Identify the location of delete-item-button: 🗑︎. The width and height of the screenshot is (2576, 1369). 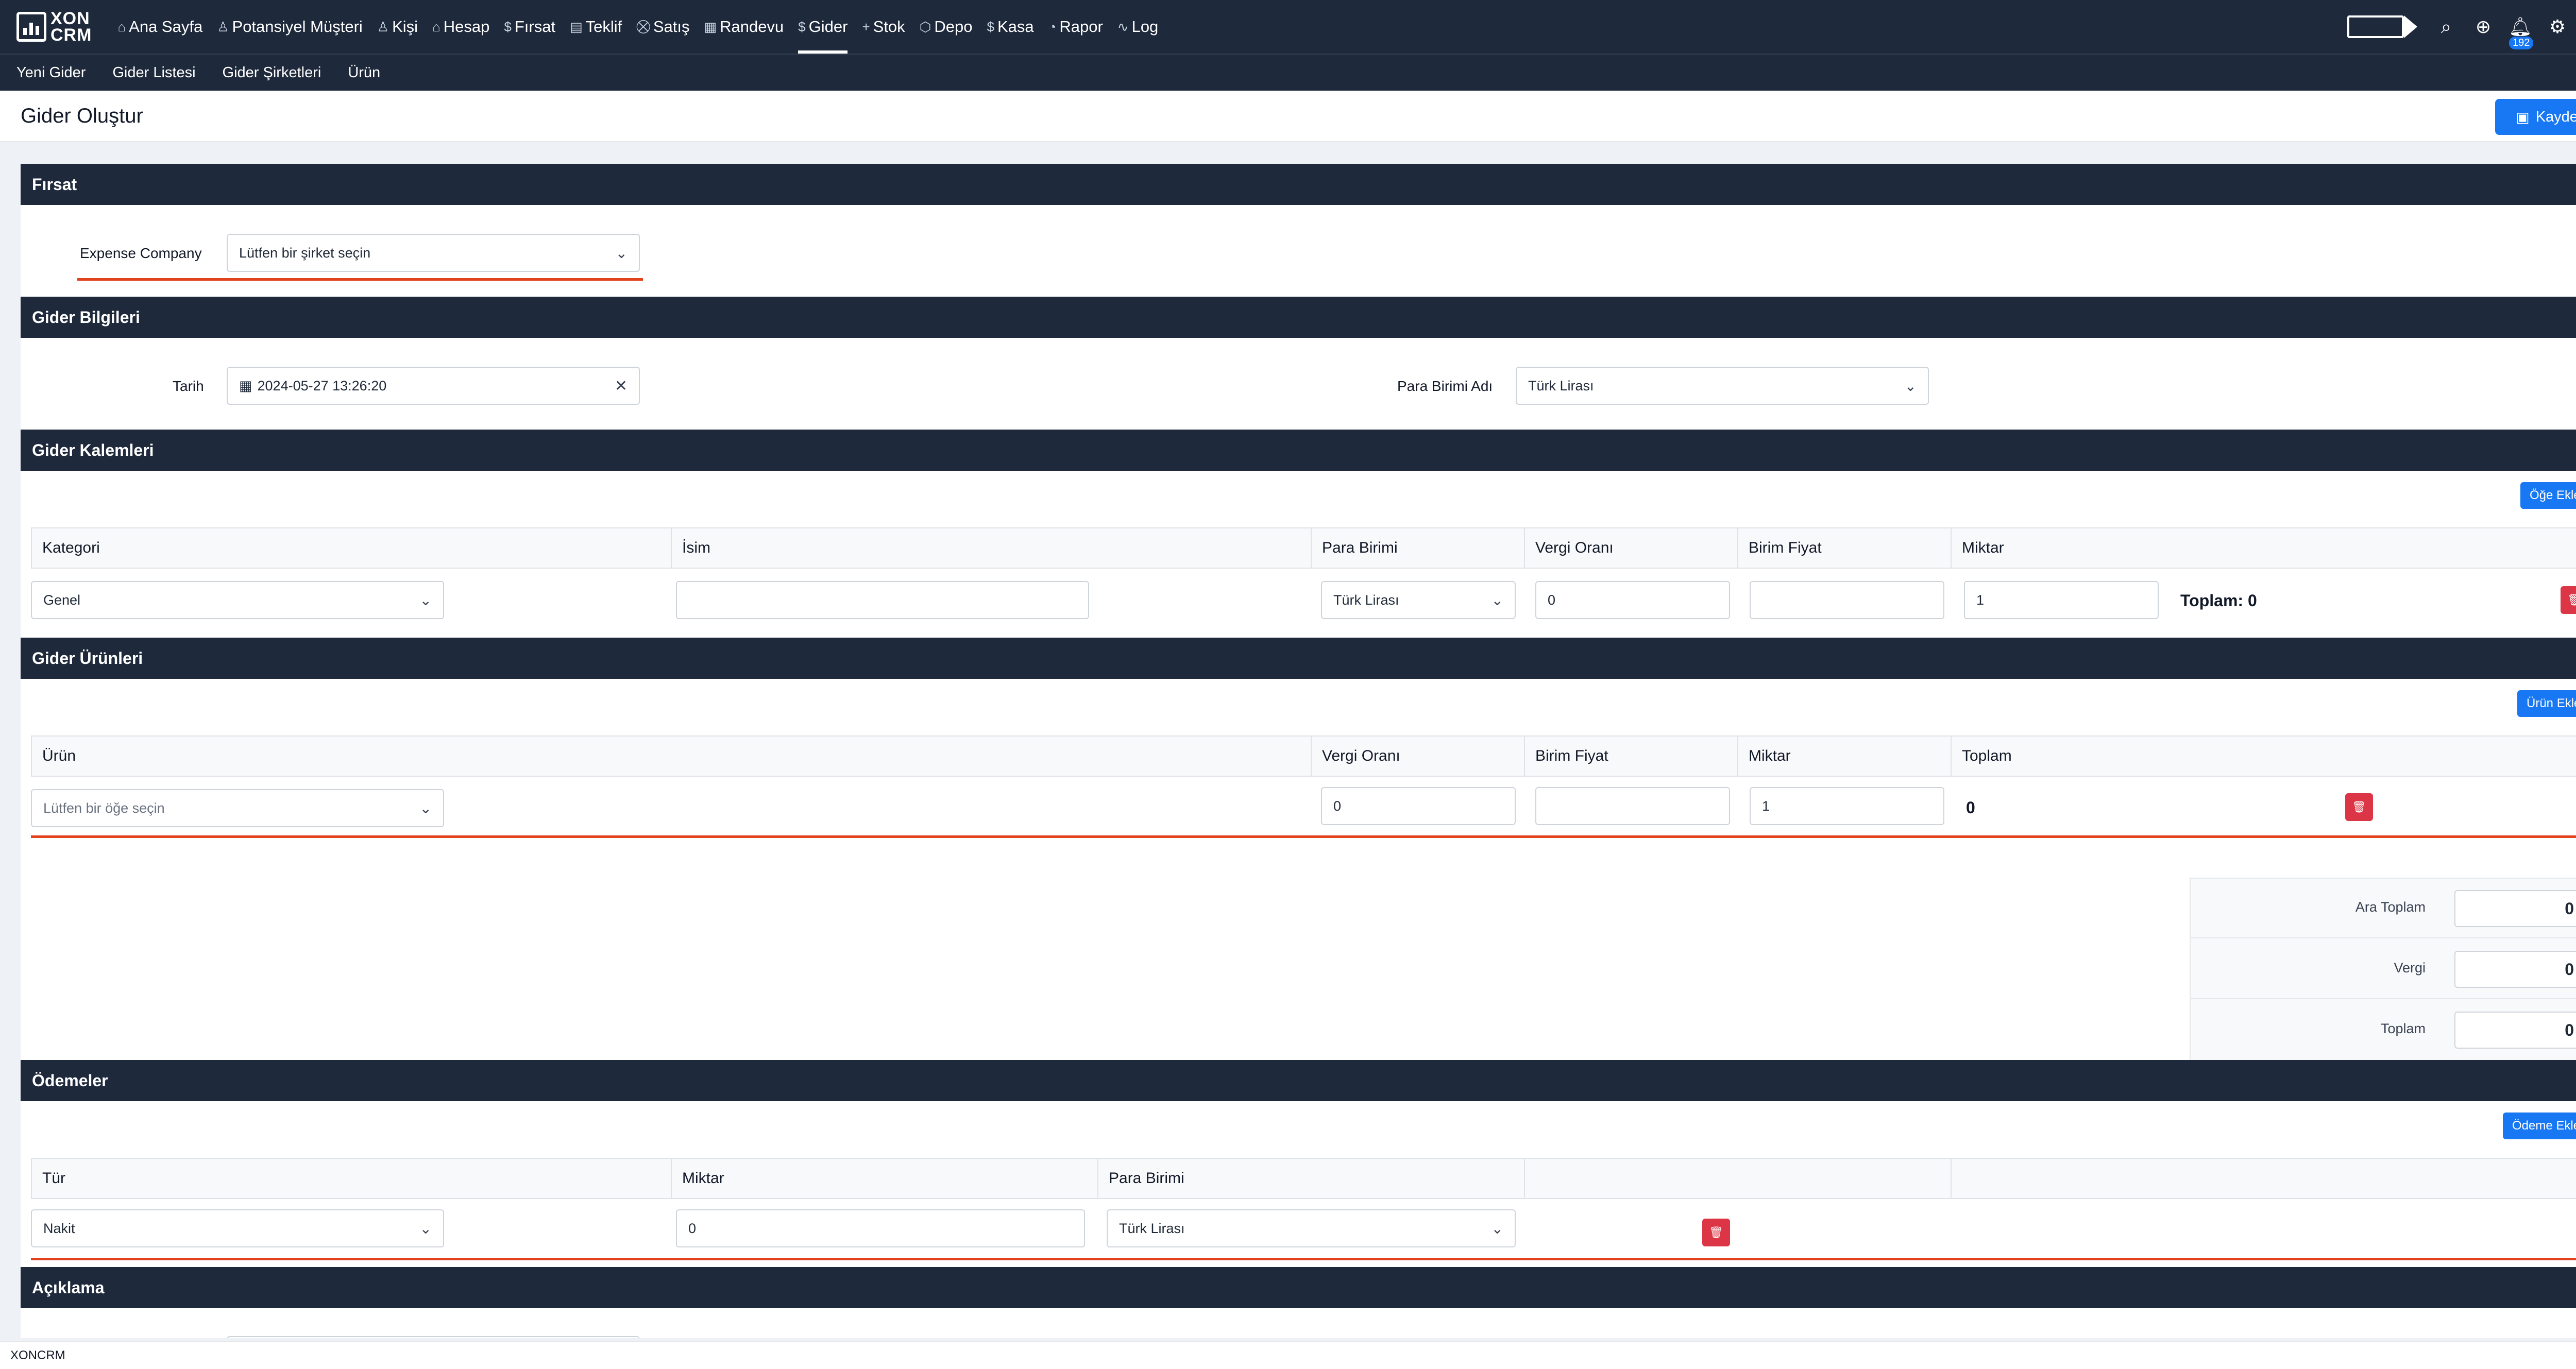
(2568, 600).